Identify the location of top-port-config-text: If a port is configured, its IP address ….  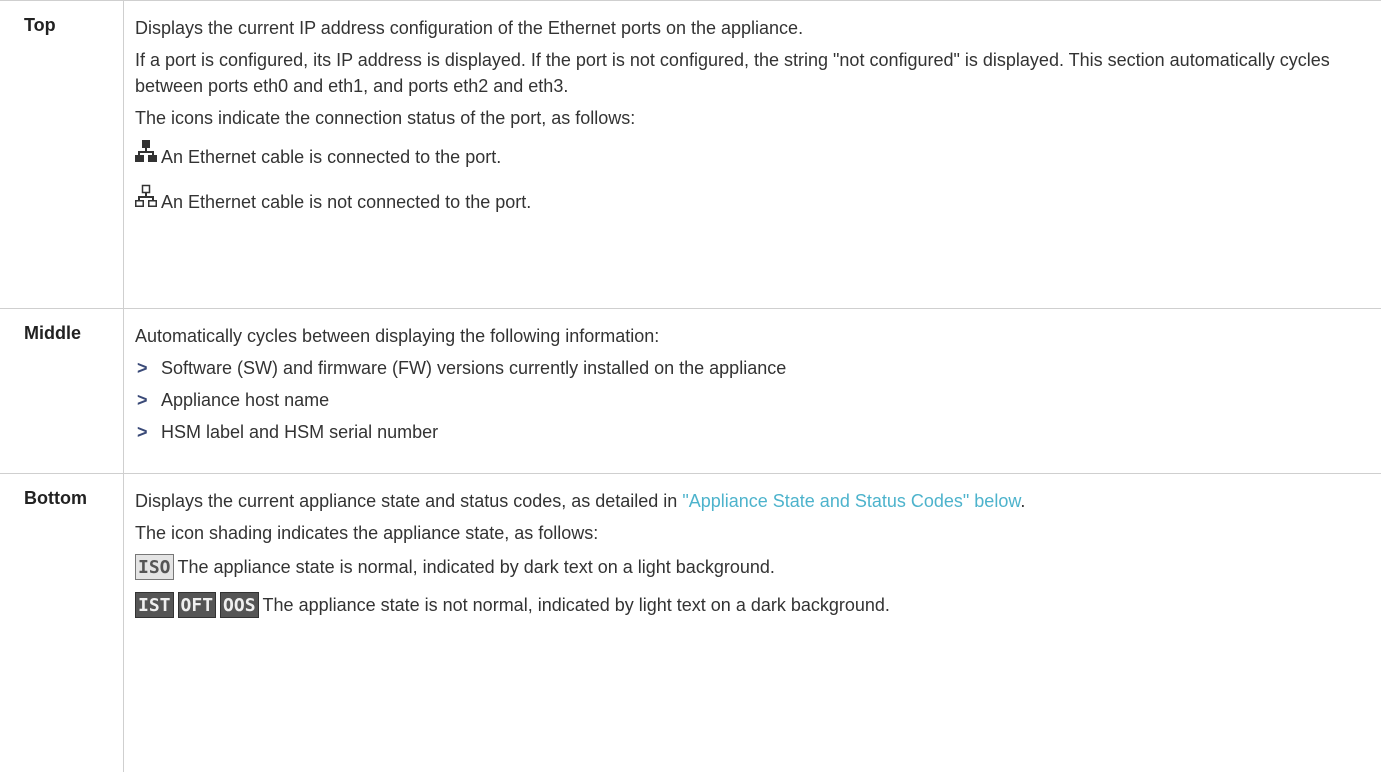
(732, 73).